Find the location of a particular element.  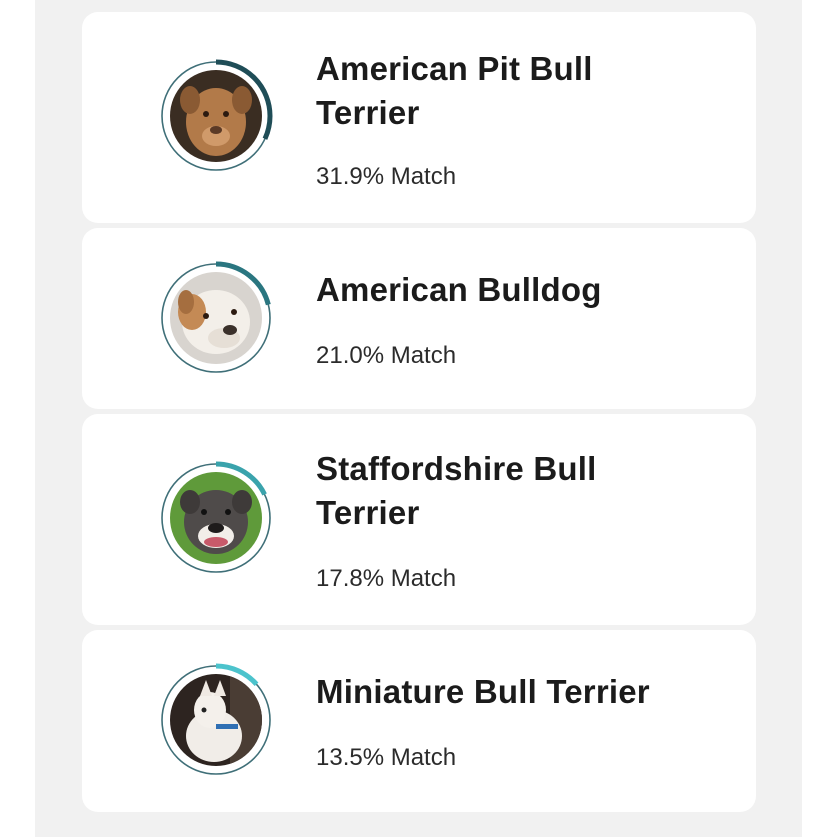

staffordshire-photo is located at coordinates (216, 518).